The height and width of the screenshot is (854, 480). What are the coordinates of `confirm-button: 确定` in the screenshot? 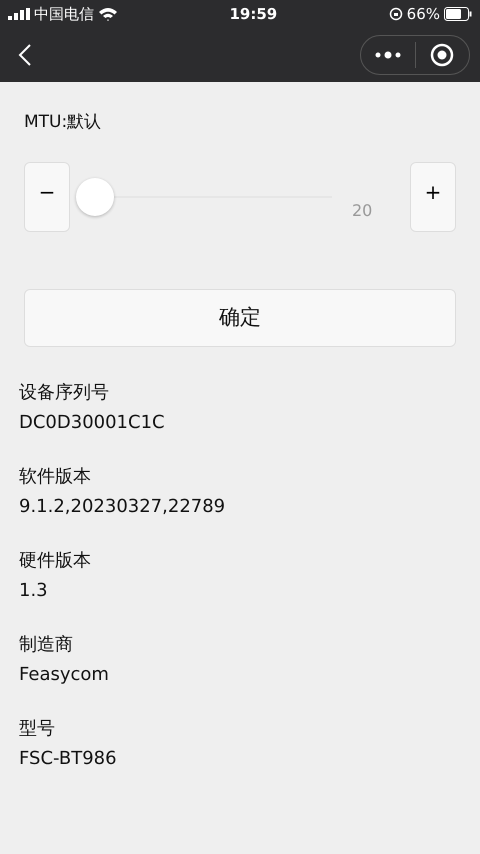 It's located at (240, 317).